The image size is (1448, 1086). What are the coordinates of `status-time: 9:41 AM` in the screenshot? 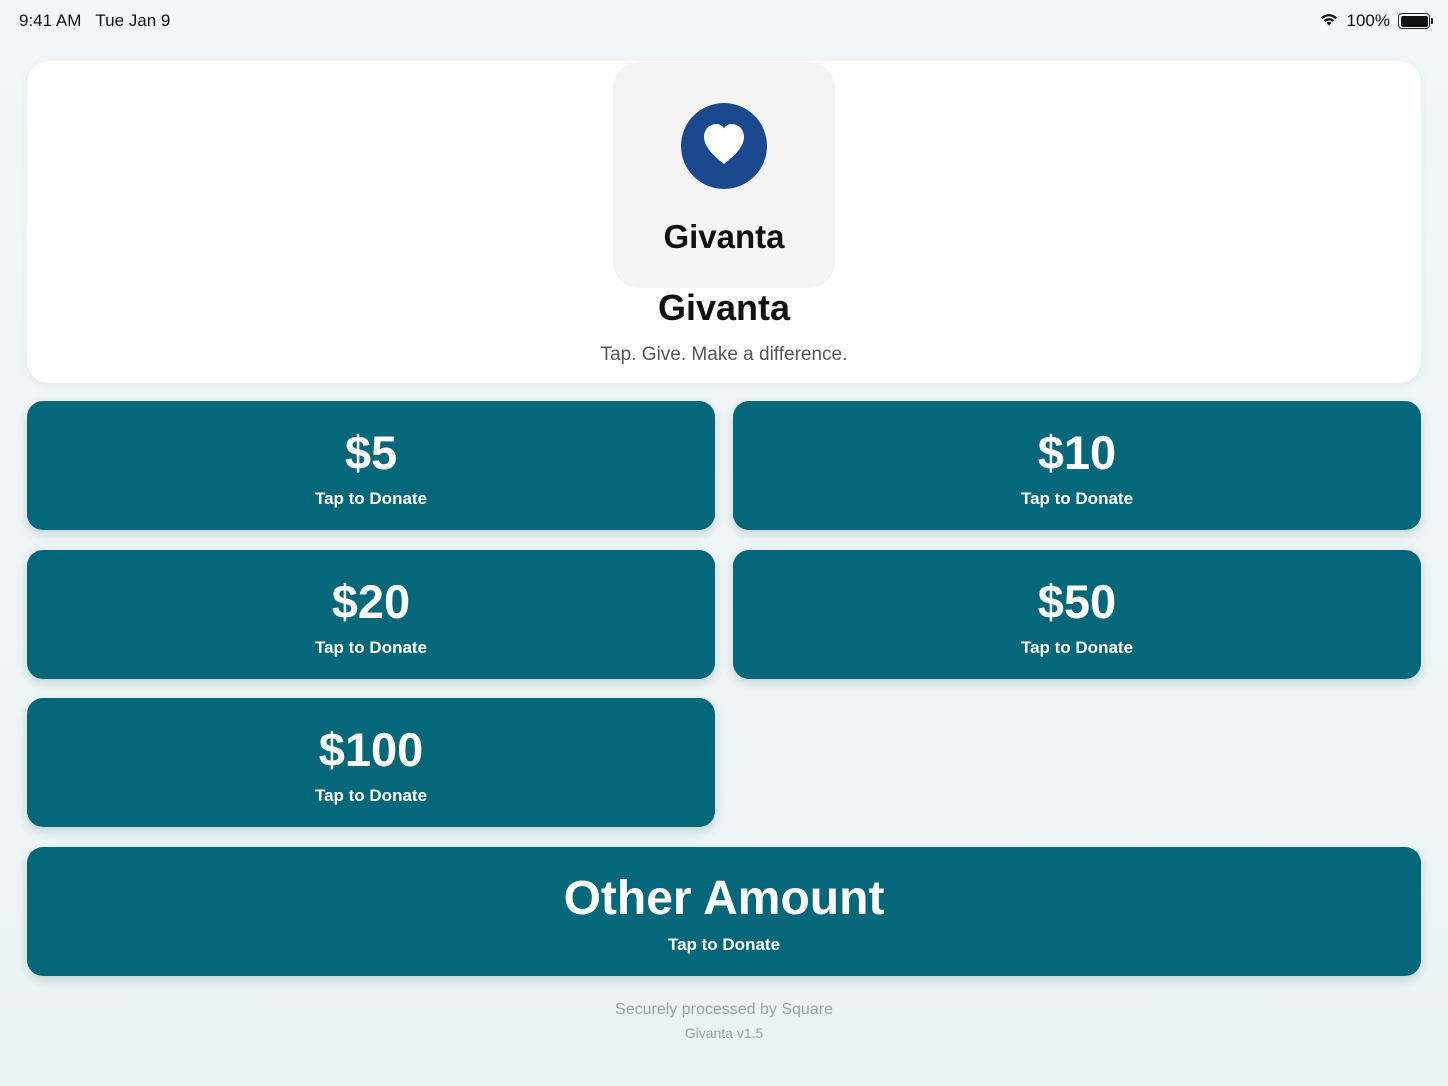 It's located at (50, 20).